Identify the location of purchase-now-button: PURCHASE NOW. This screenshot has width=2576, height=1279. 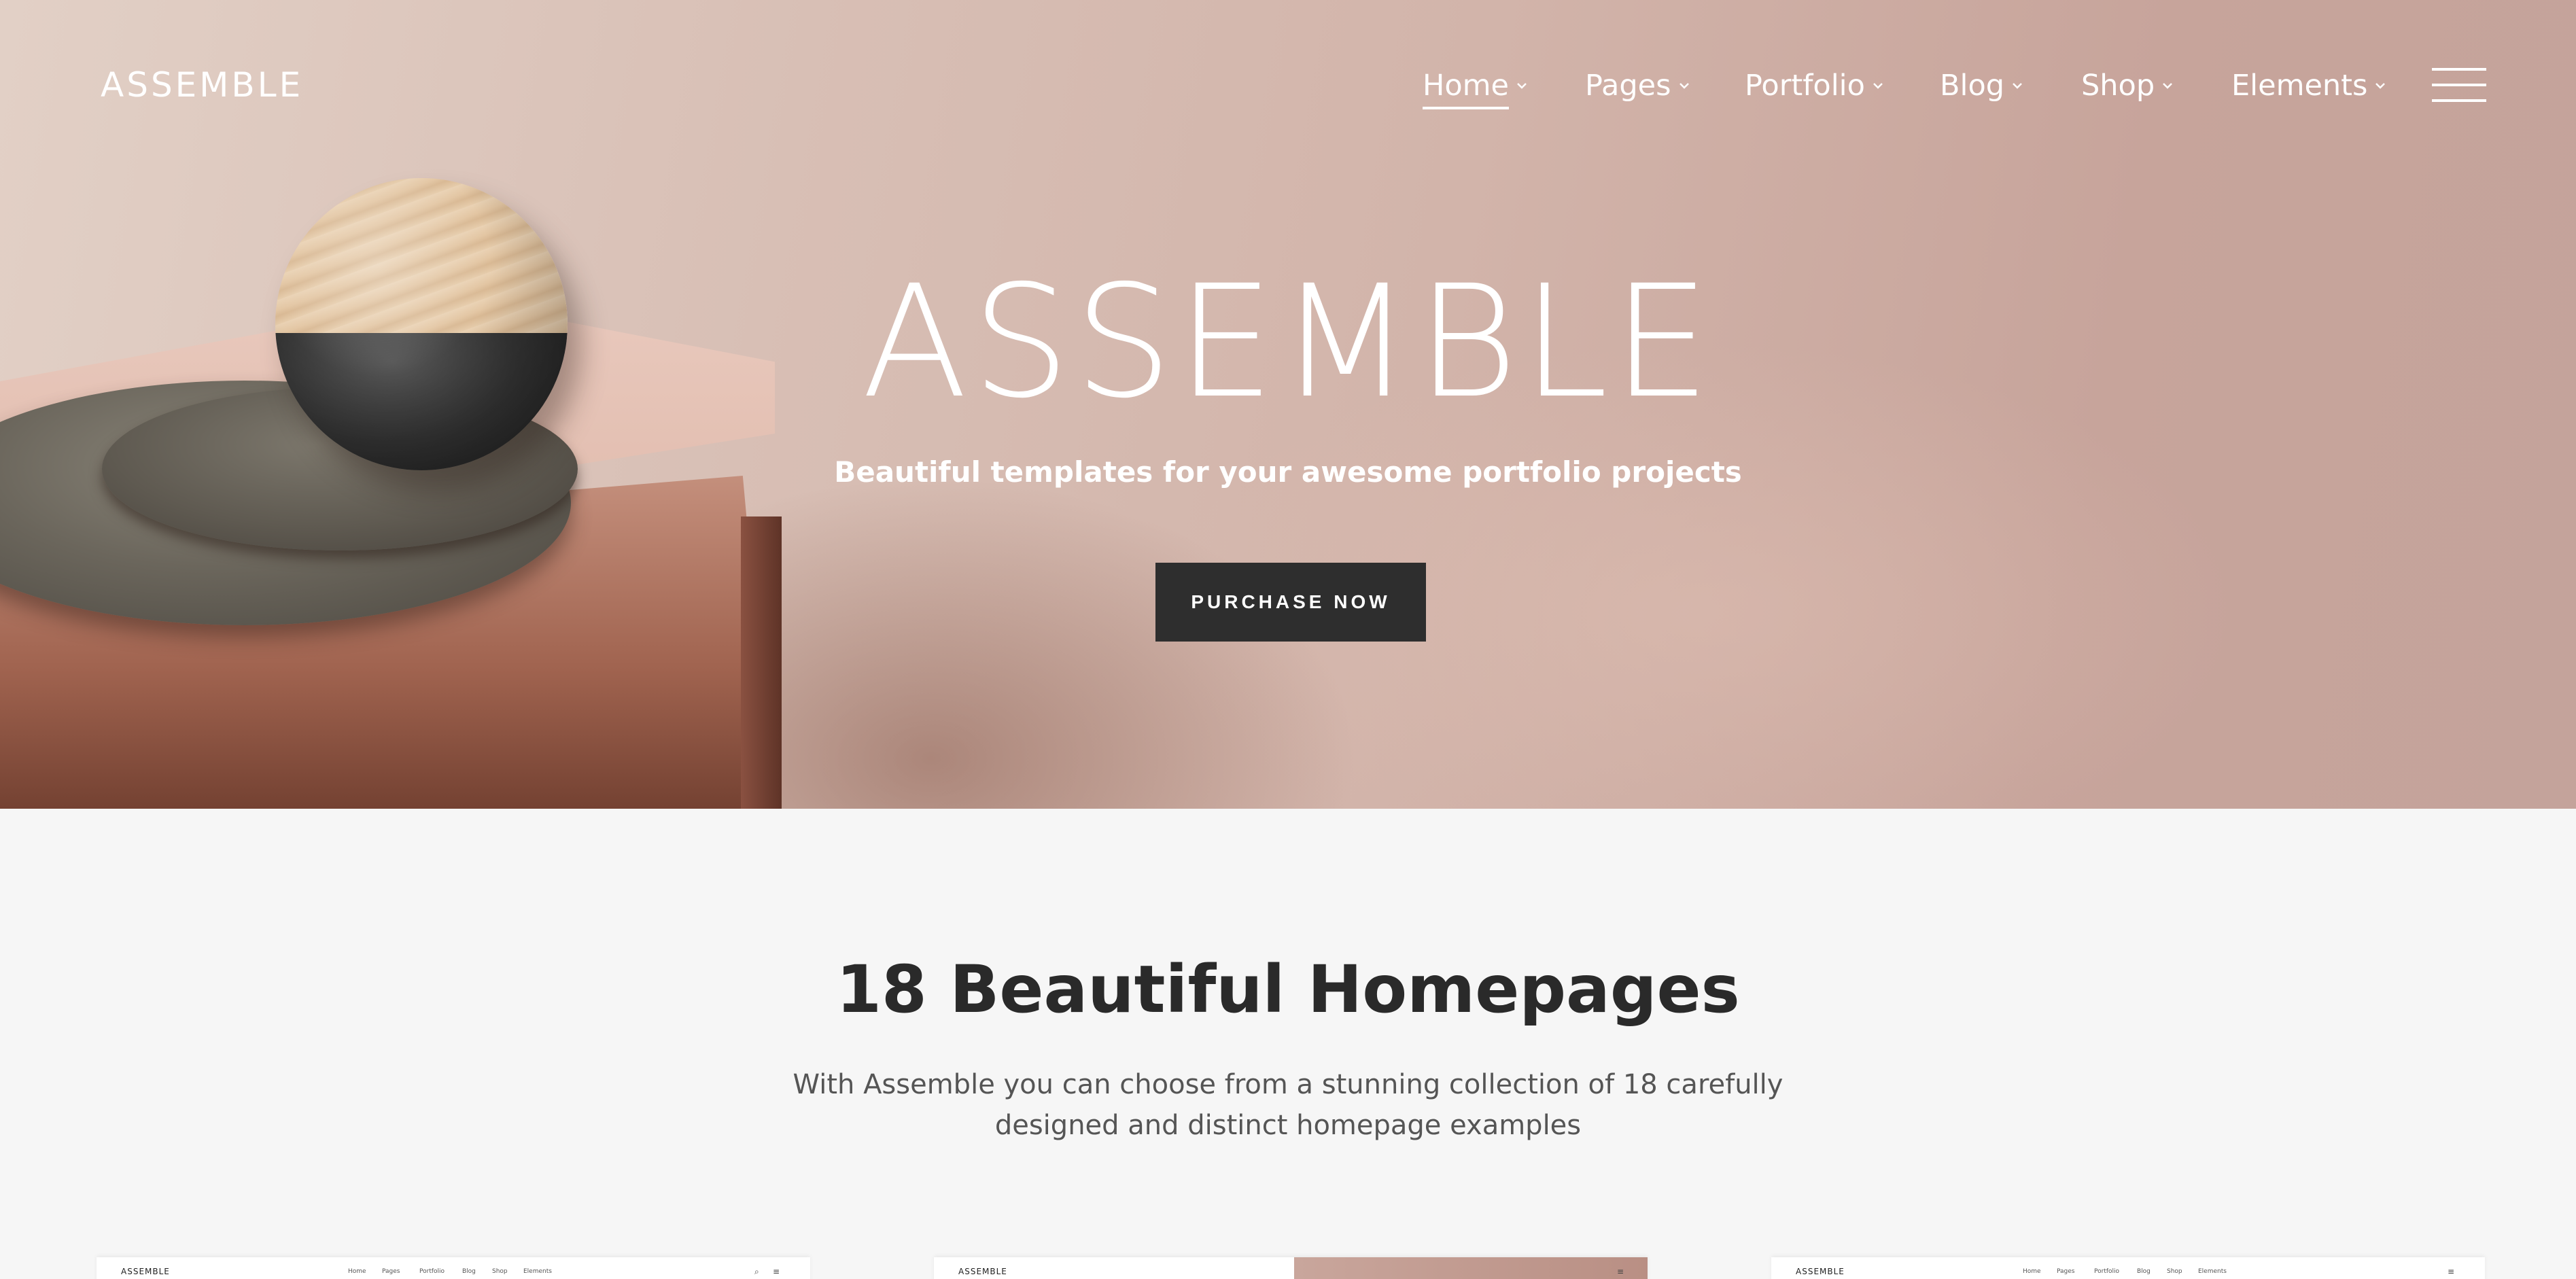
(1290, 603).